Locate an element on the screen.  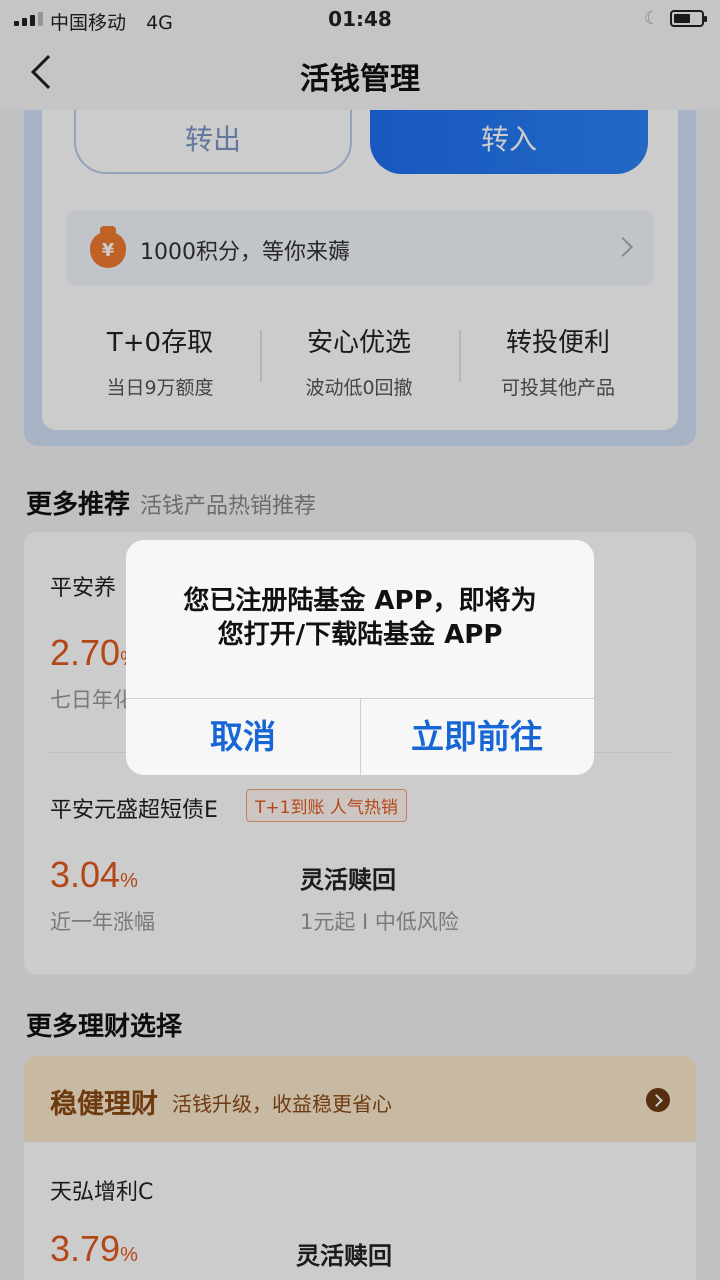
open-app-dialog: 您已注册陆基金 APP，即将为 您打开/下载陆基金 APP 取消 立即前往 is located at coordinates (360, 657).